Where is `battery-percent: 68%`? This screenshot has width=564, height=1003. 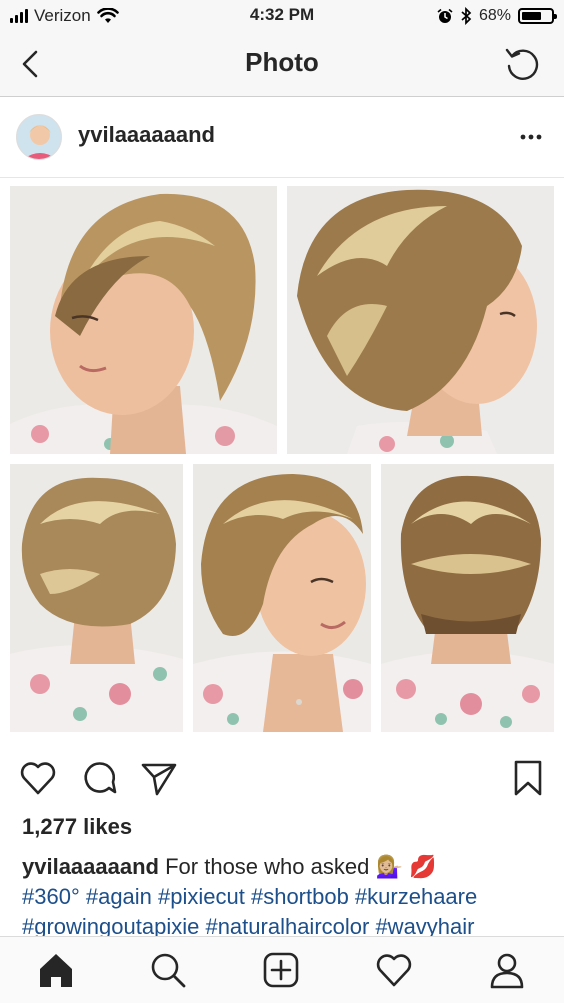
battery-percent: 68% is located at coordinates (494, 15).